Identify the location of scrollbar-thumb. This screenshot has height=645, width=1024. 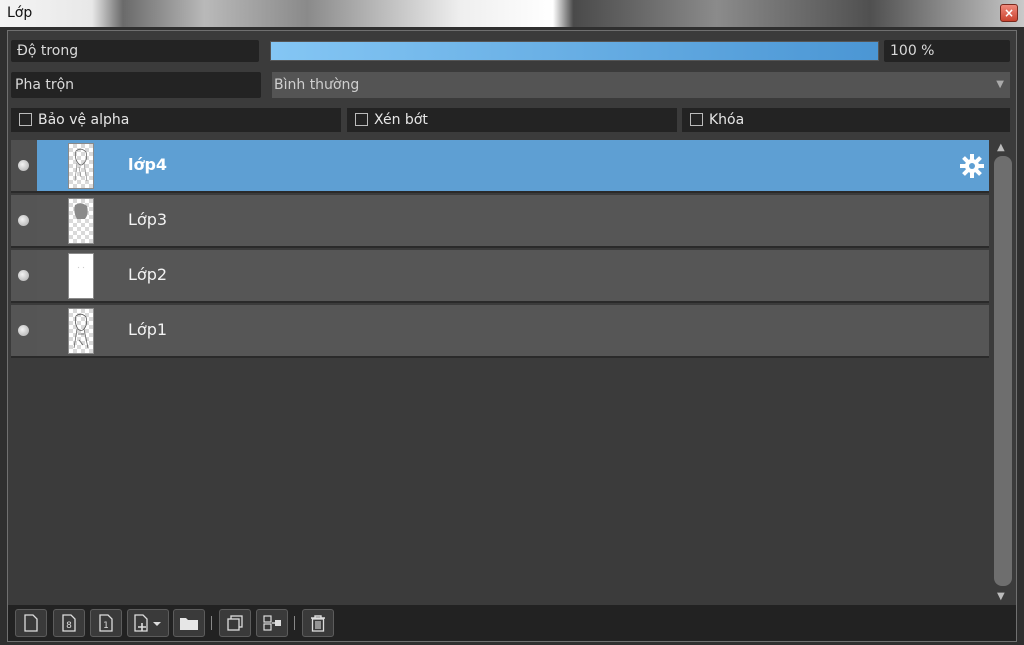
(1003, 371).